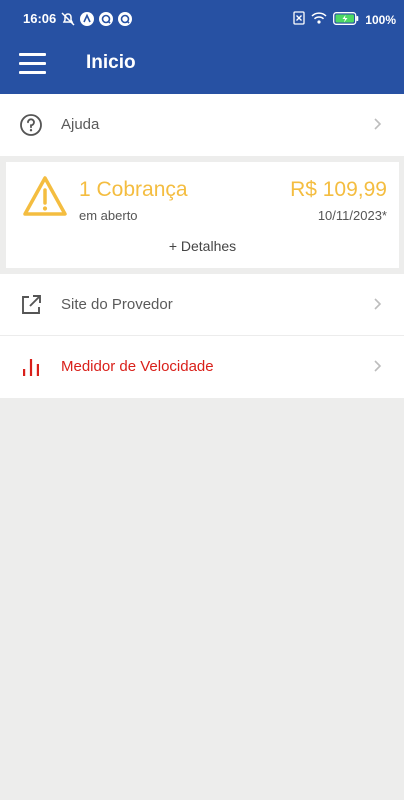 The width and height of the screenshot is (404, 800). Describe the element at coordinates (202, 305) in the screenshot. I see `menu-item-provider-site: Site do Provedor` at that location.